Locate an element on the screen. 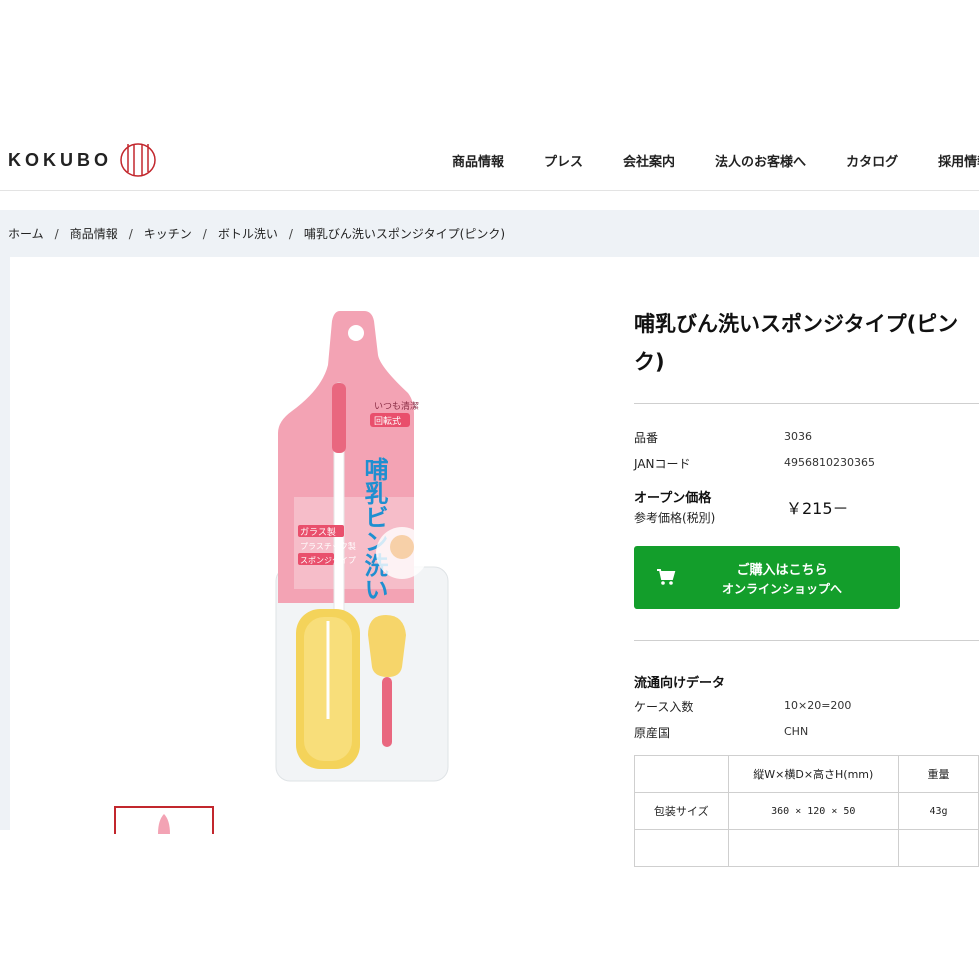 This screenshot has height=979, width=979. main-nav: 商品情報 プレス 会社案内 法人のお客様へ カタログ 採用情報 is located at coordinates (715, 160).